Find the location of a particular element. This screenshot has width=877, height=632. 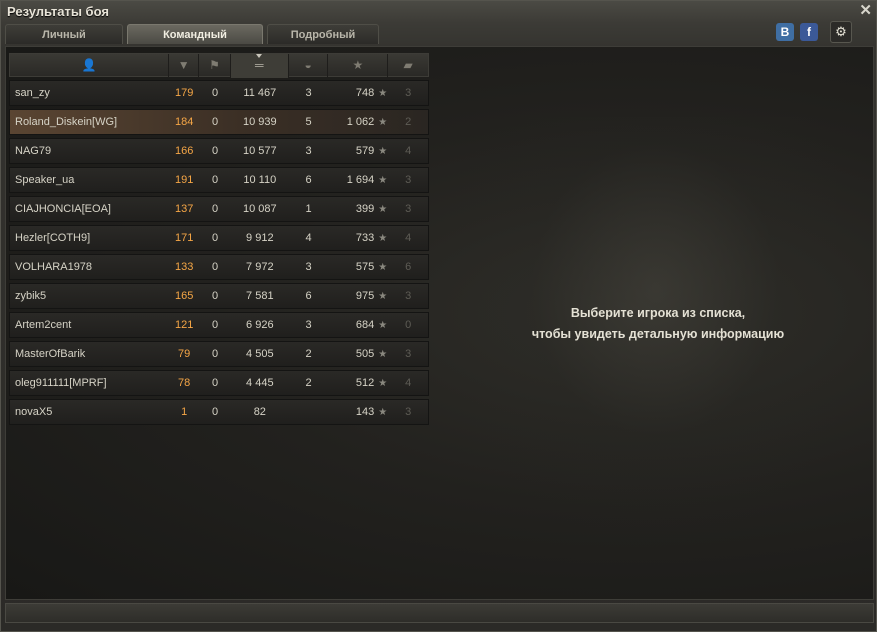

hint-line-2: чтобы увидеть детальную информацию is located at coordinates (658, 334).